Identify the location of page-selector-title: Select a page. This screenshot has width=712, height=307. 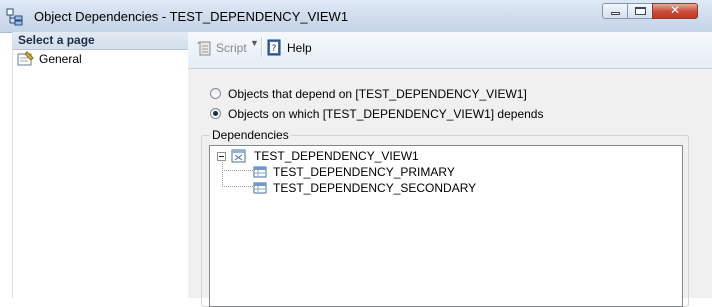
(56, 40).